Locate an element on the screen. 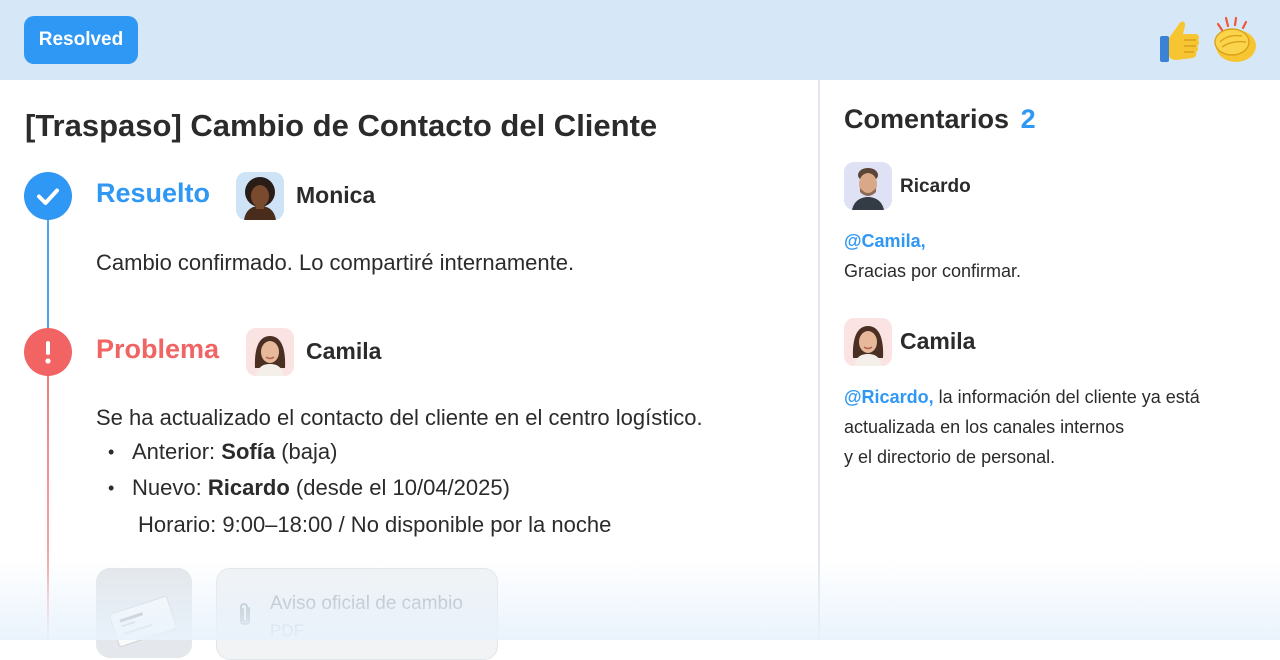  bullet-name: Ricardo is located at coordinates (248, 487).